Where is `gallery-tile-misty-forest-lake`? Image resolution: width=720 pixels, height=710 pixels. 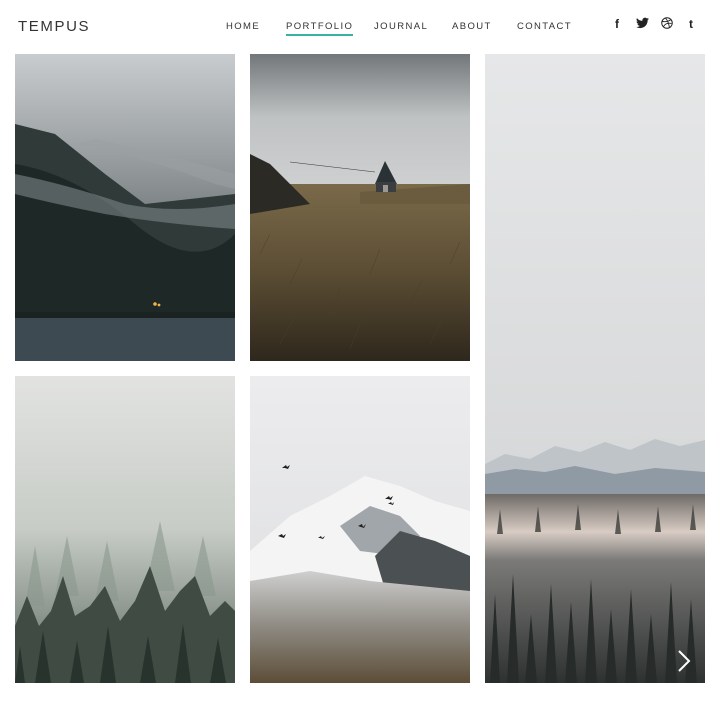 gallery-tile-misty-forest-lake is located at coordinates (125, 207).